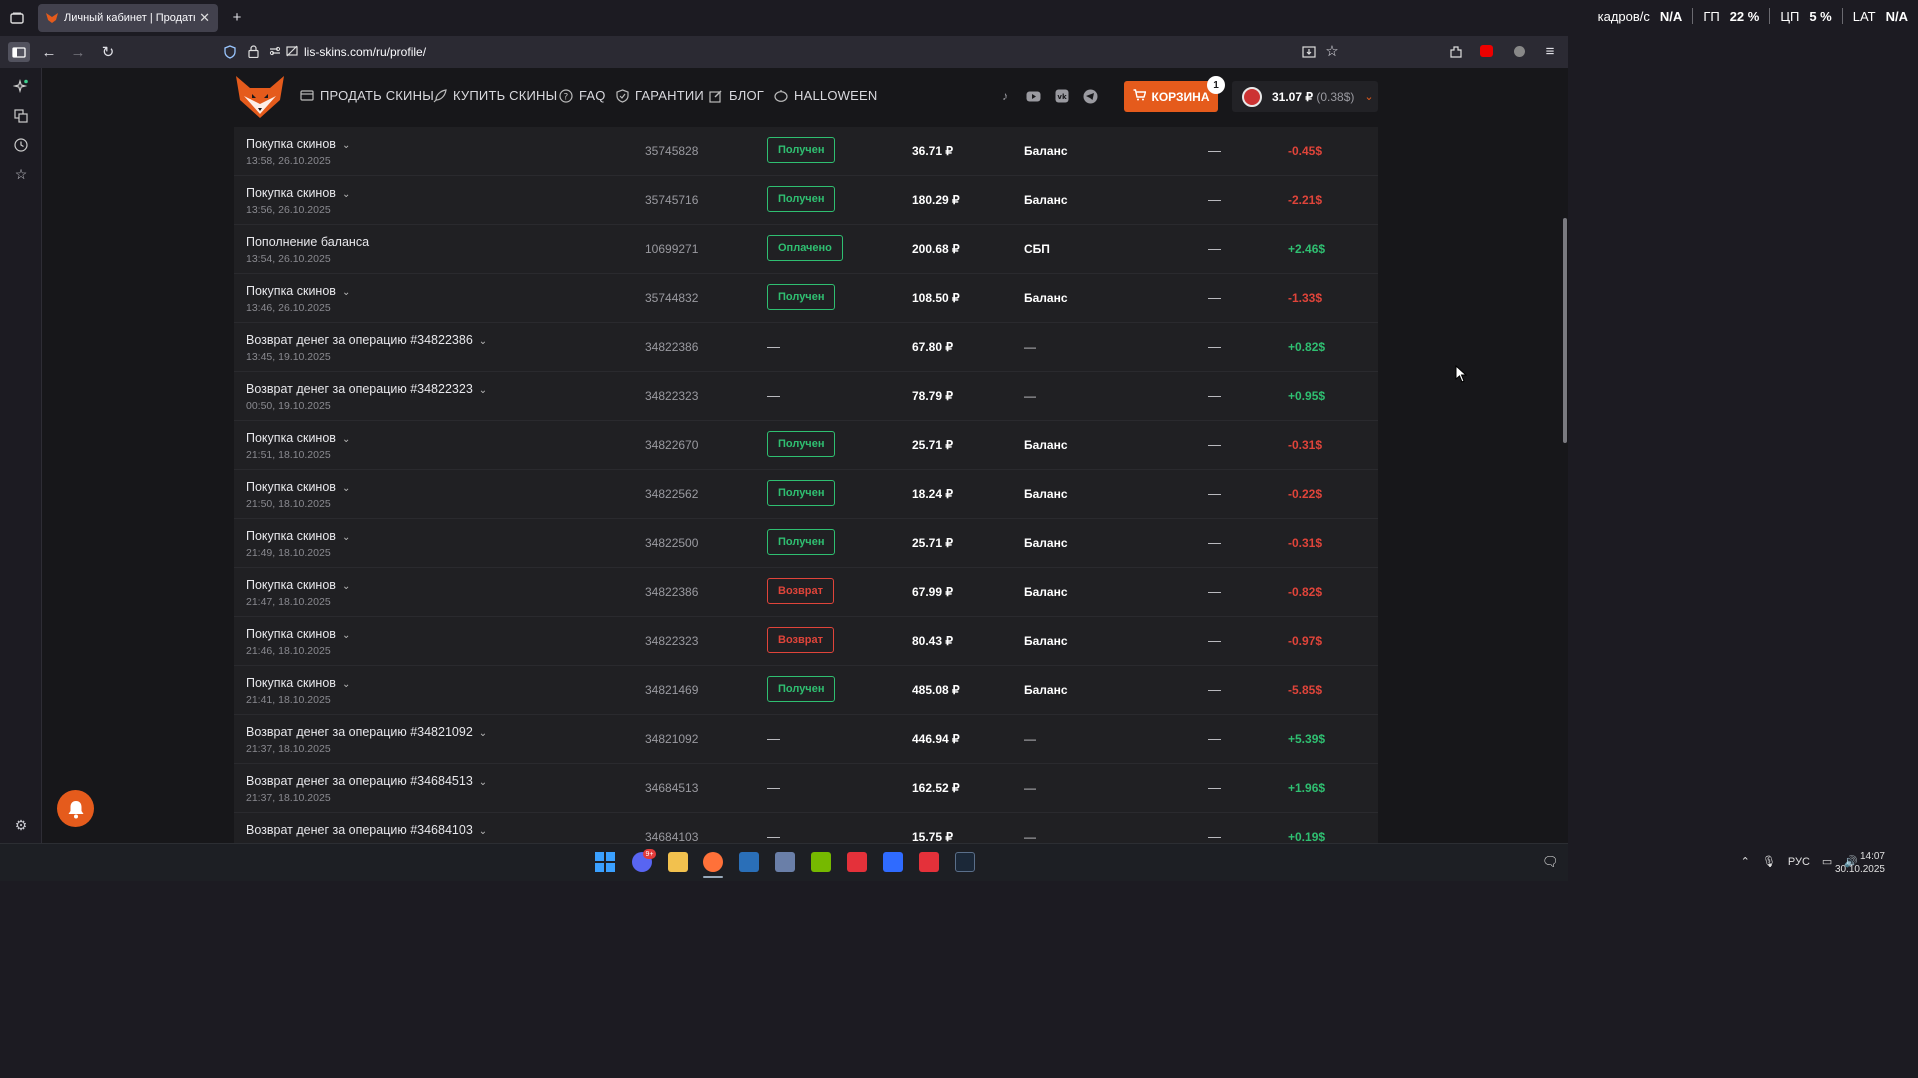  What do you see at coordinates (1456, 52) in the screenshot?
I see `extensions-icon` at bounding box center [1456, 52].